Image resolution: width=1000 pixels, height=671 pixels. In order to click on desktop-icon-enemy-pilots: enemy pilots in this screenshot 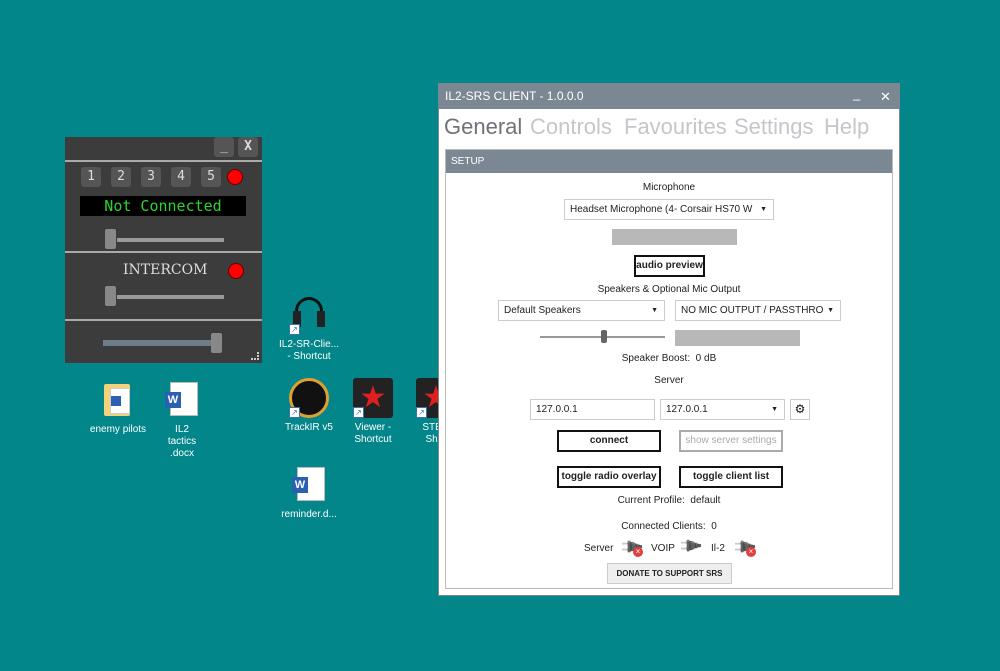, I will do `click(118, 408)`.